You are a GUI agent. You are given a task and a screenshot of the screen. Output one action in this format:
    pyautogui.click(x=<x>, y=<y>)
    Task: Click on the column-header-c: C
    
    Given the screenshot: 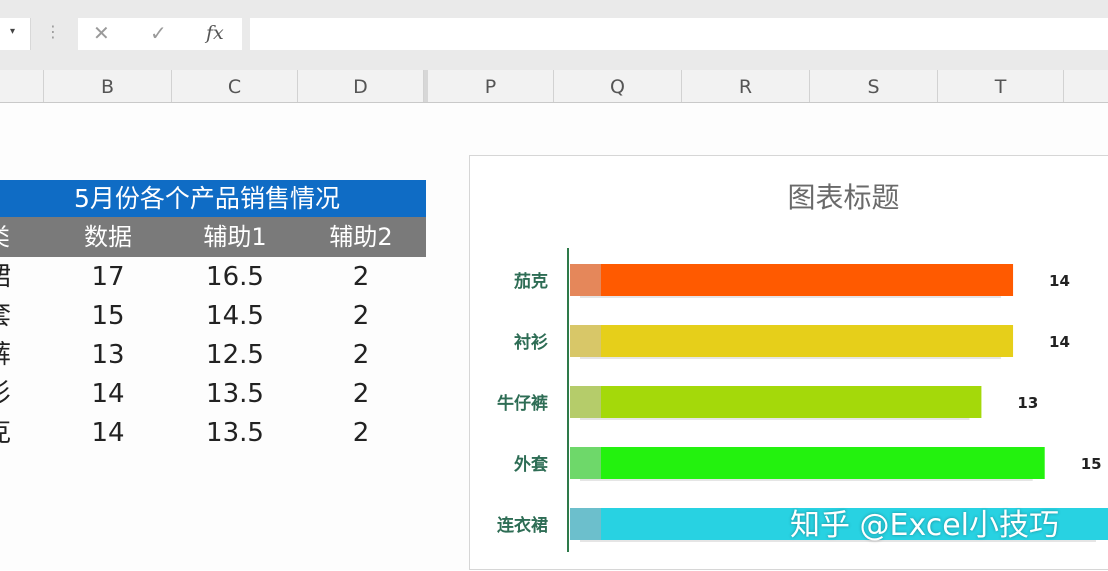 What is the action you would take?
    pyautogui.click(x=235, y=86)
    